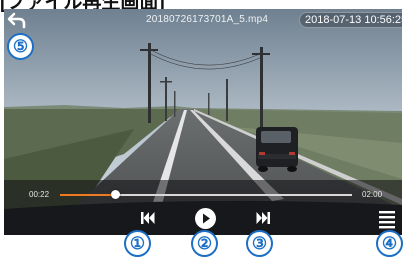  I want to click on seek-bar-handle, so click(116, 194).